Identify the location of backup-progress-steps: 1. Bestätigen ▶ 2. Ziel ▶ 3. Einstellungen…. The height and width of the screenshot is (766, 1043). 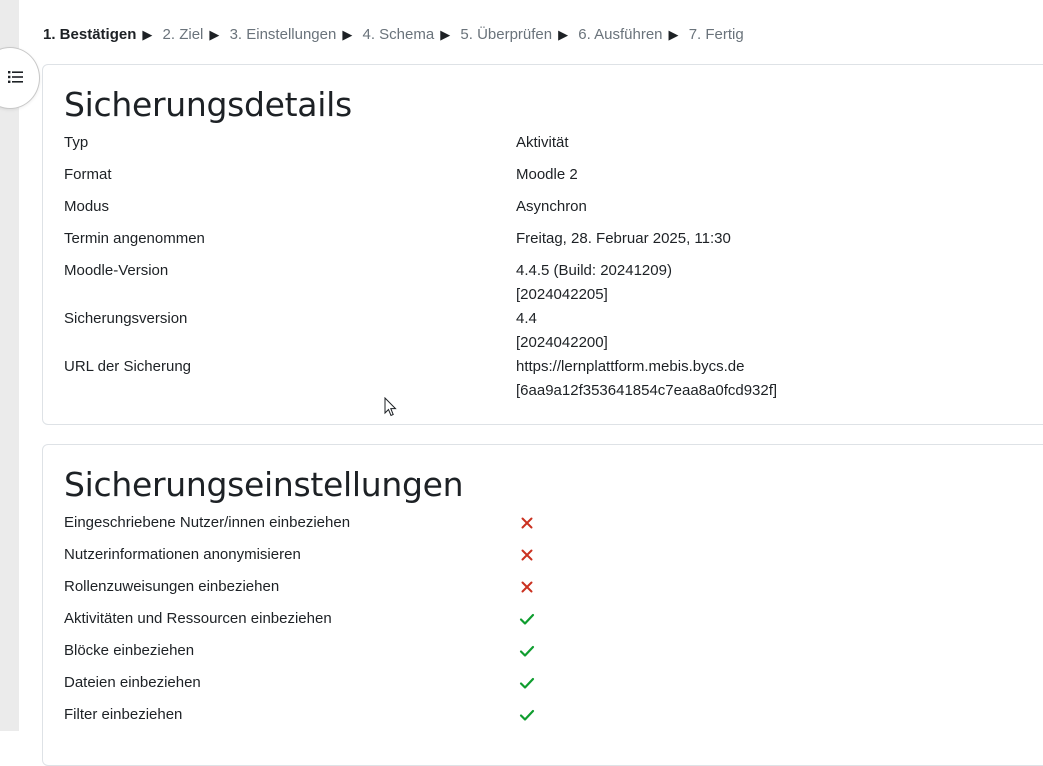
(393, 34).